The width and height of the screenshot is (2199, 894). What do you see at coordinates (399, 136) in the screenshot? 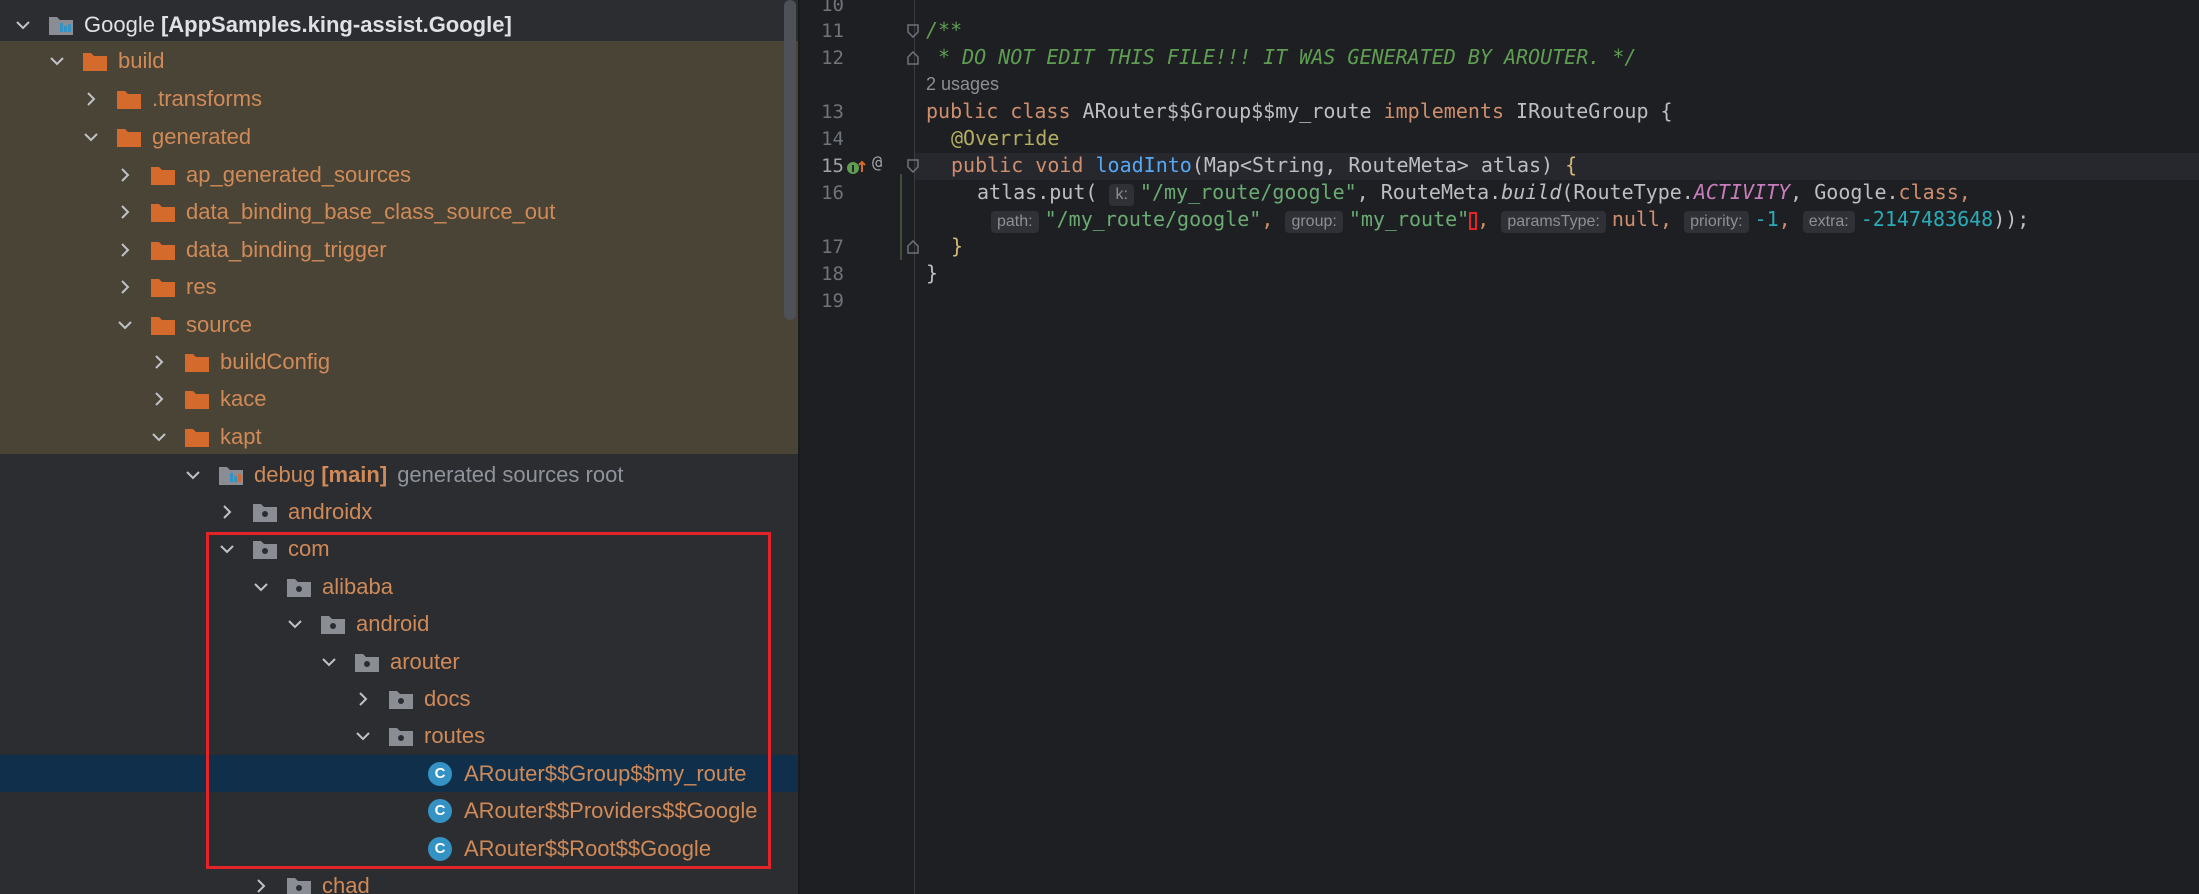
I see `tree-item-generated: generated` at bounding box center [399, 136].